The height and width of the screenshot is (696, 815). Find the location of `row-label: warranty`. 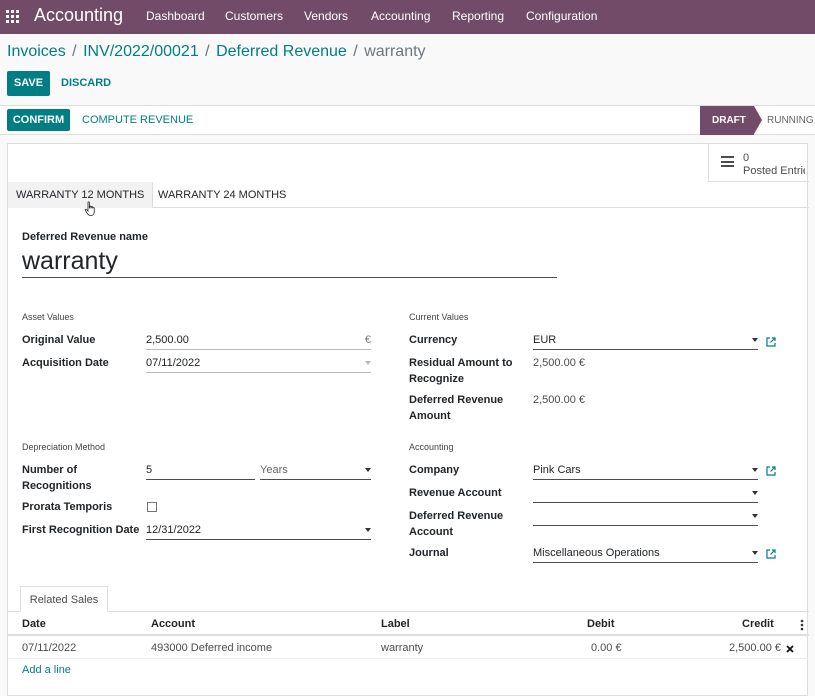

row-label: warranty is located at coordinates (402, 648).